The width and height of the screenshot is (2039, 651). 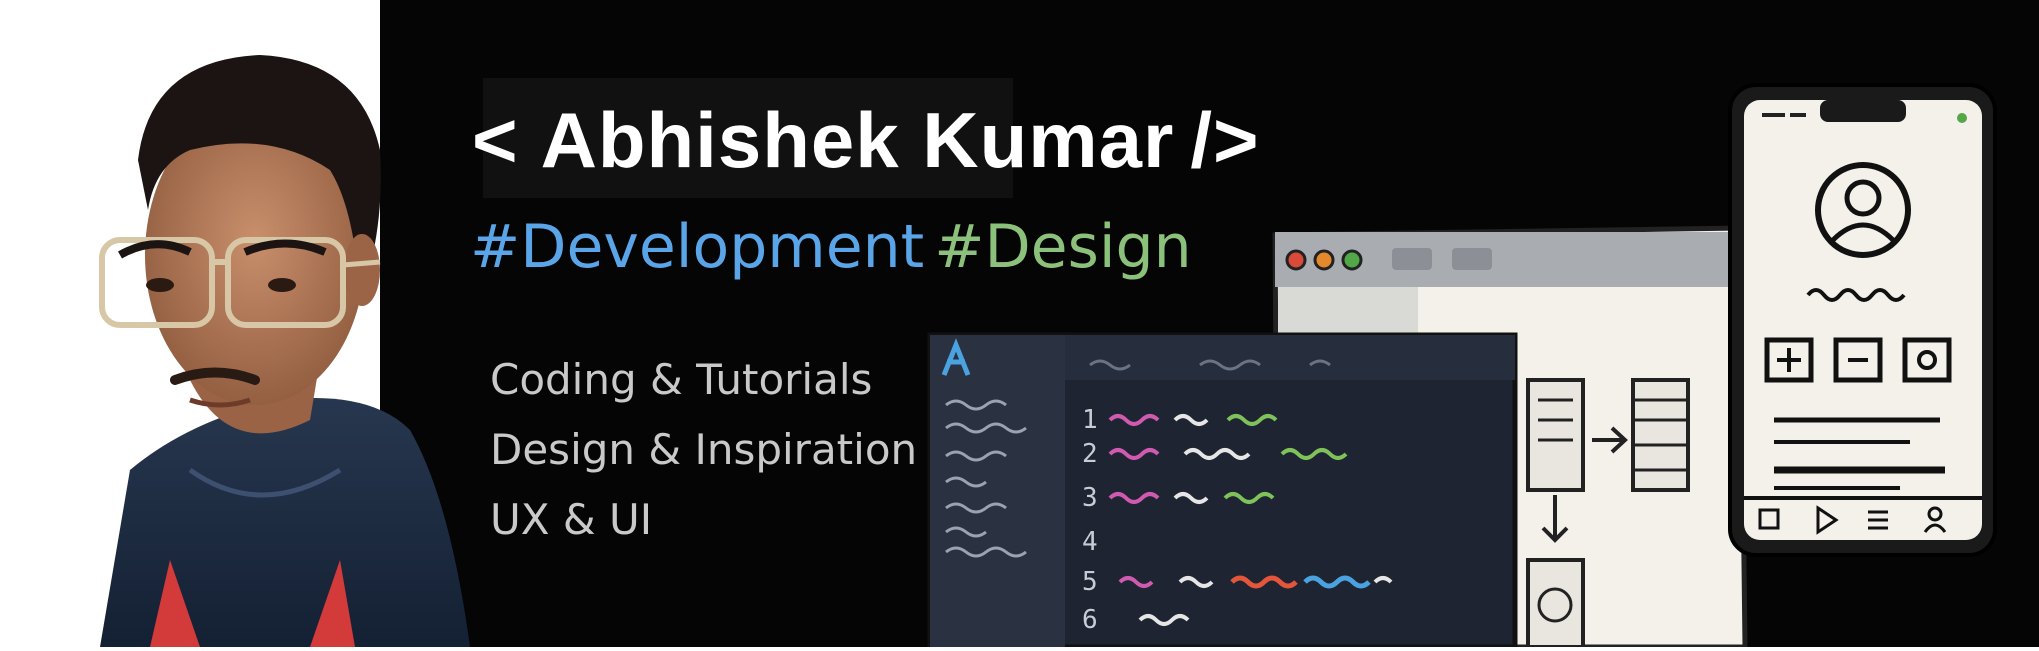 What do you see at coordinates (1090, 620) in the screenshot?
I see `line-number: 6` at bounding box center [1090, 620].